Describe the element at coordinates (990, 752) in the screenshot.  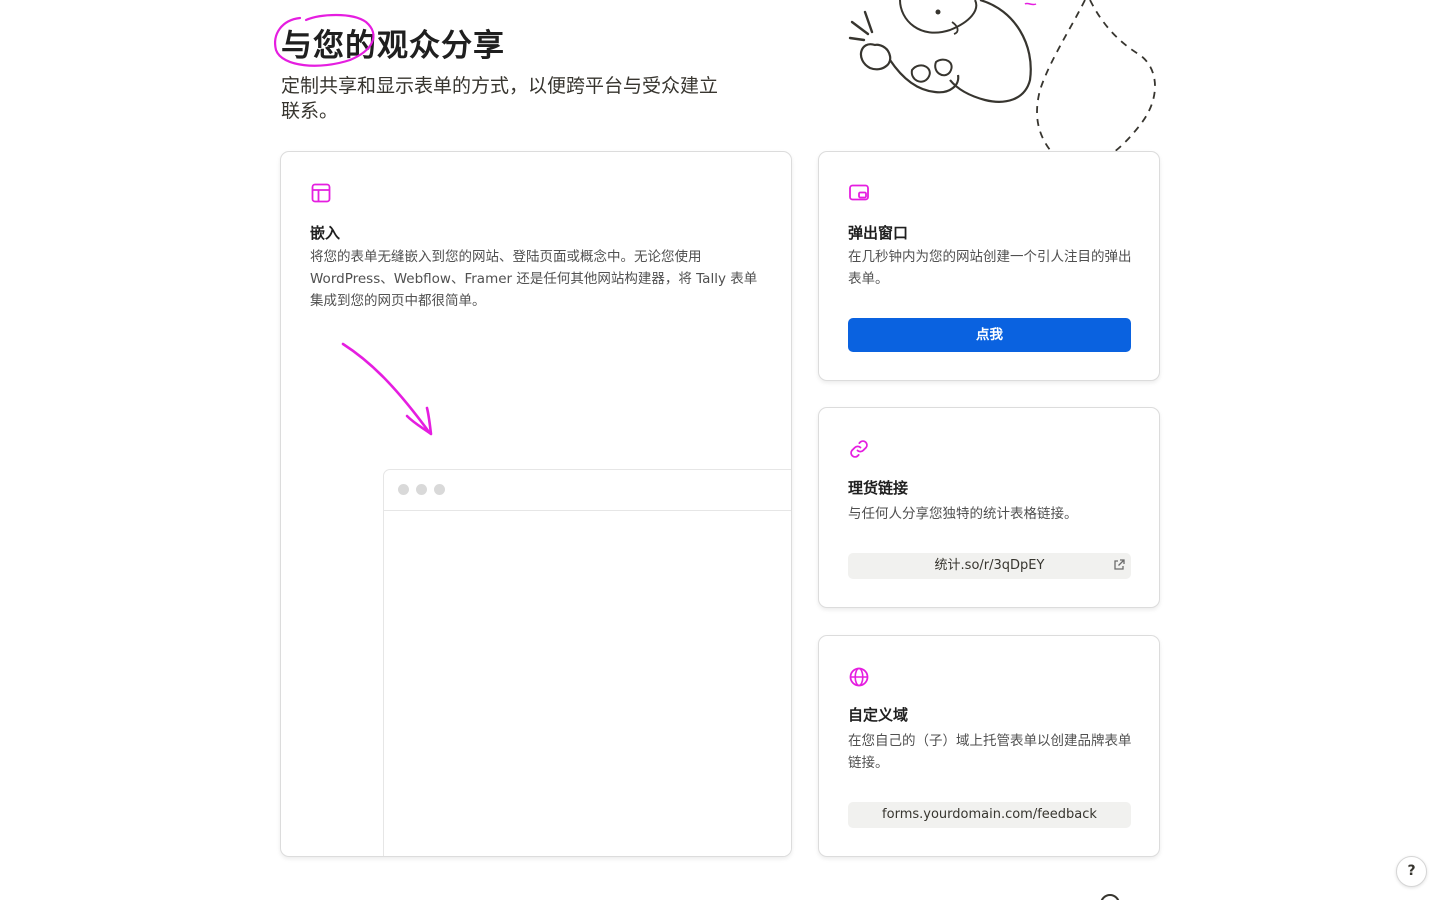
I see `custom-domain-description: 在您自己的（子）域上托管表单以创建品牌表单链接。` at that location.